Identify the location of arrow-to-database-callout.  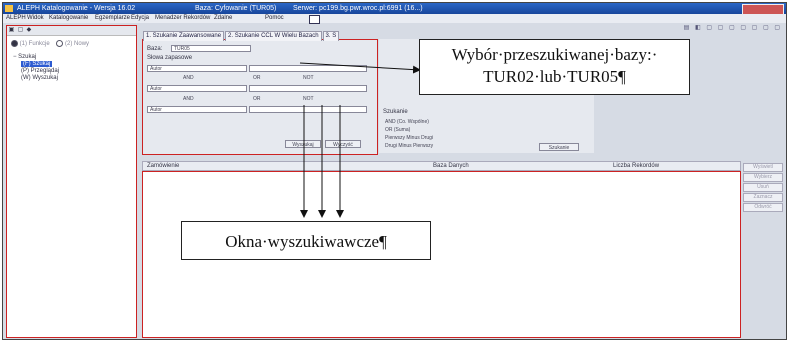
(360, 68).